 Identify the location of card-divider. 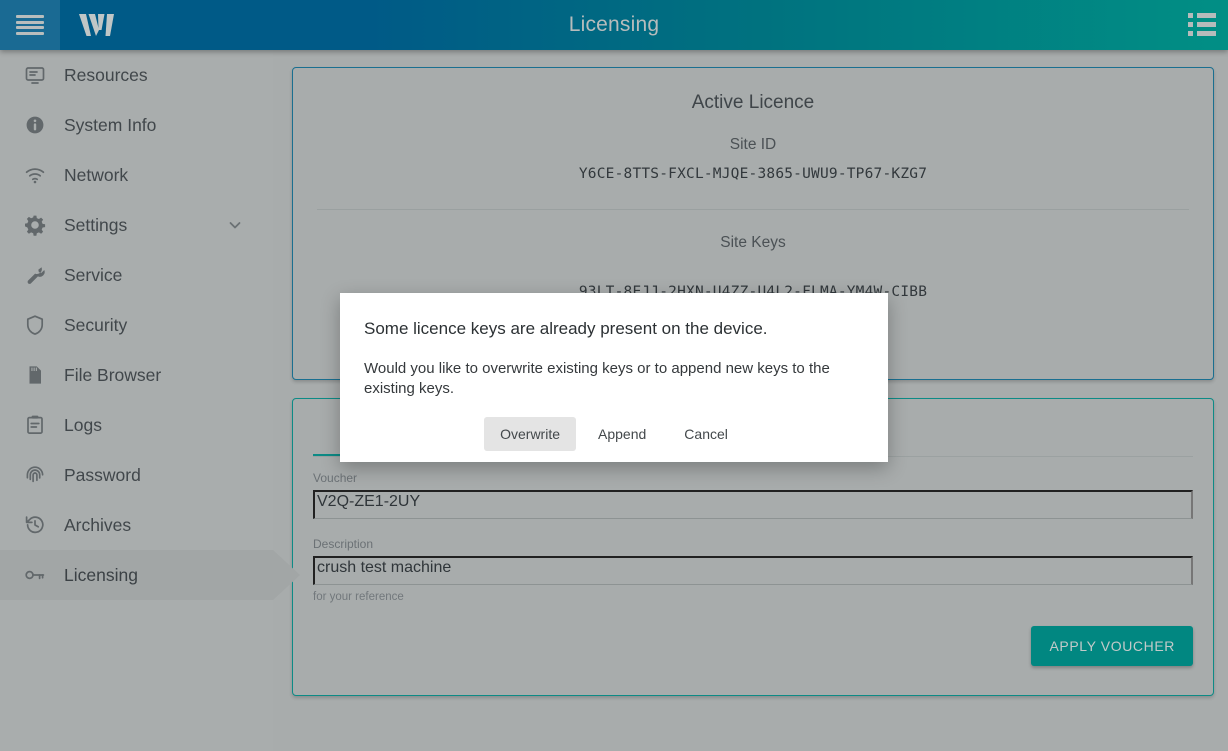
(753, 209).